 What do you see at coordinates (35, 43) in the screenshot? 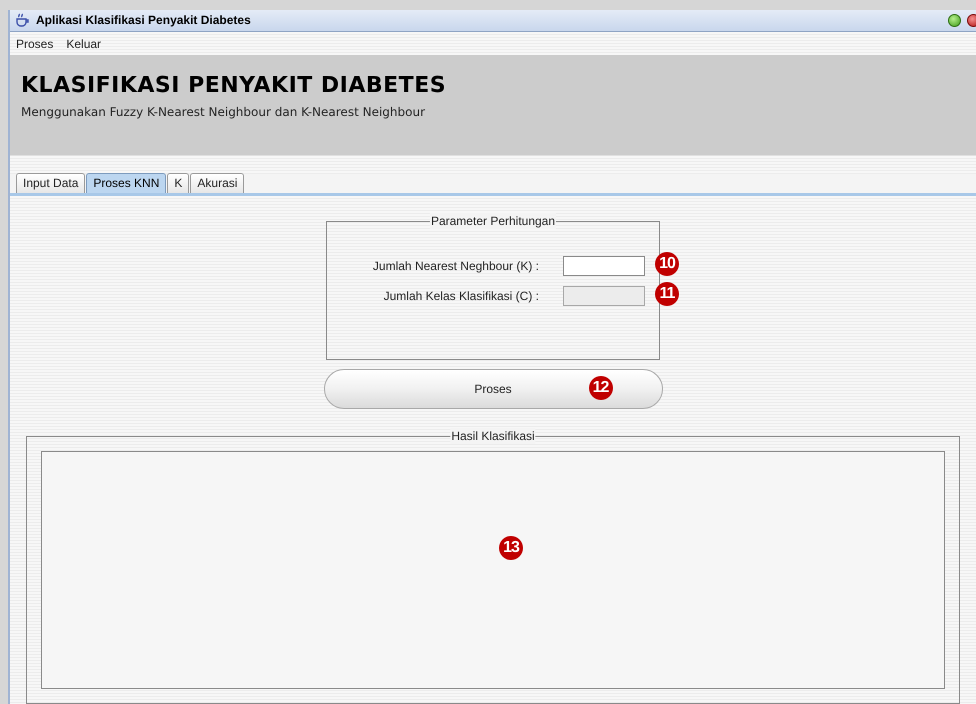
I see `menu-item: Proses` at bounding box center [35, 43].